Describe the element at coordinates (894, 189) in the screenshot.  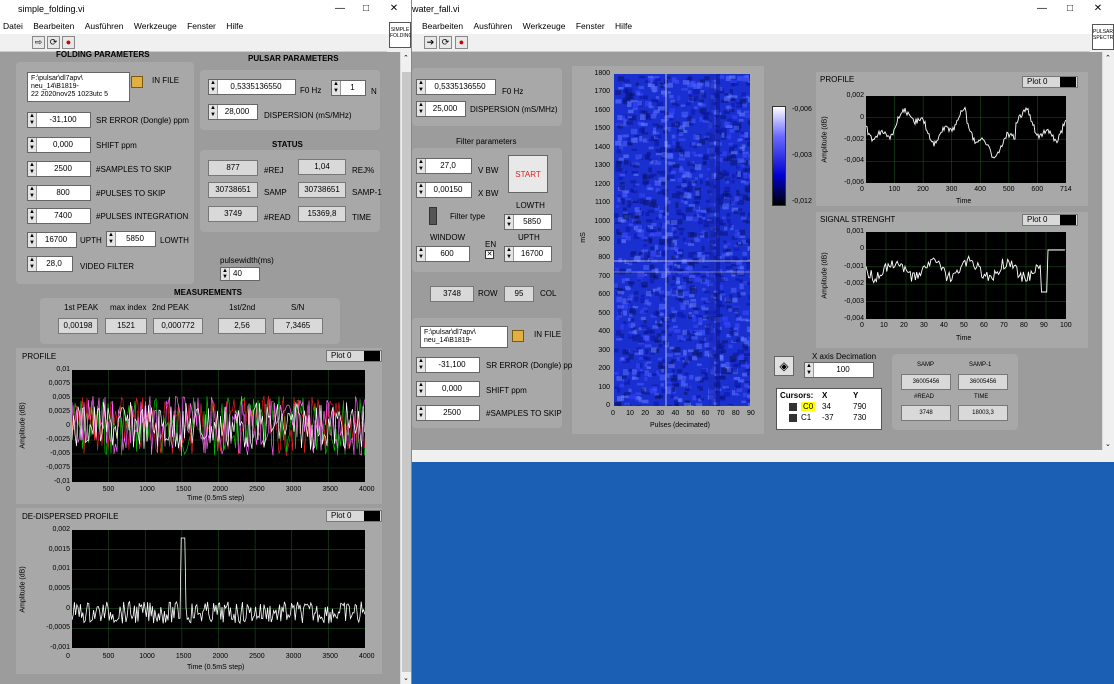
I see `wf-profile-x-tick: 100` at that location.